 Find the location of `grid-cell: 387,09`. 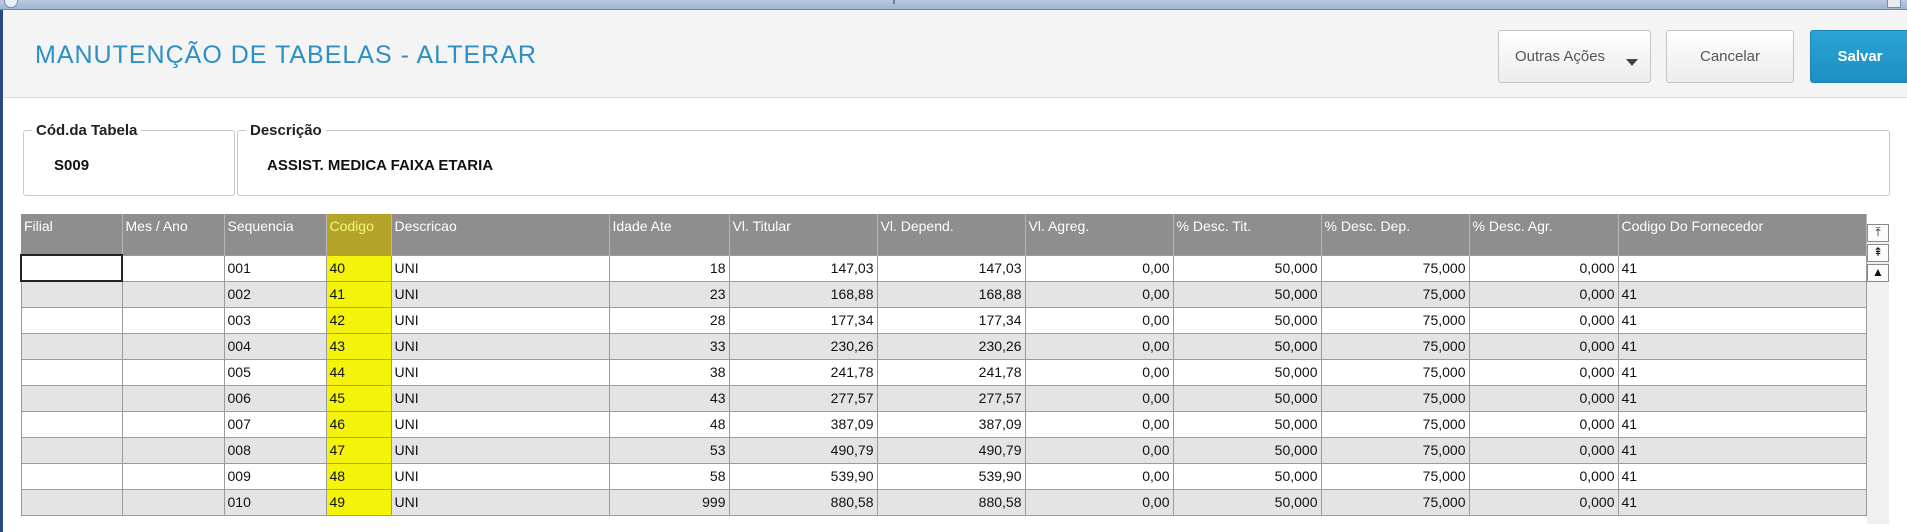

grid-cell: 387,09 is located at coordinates (803, 424).